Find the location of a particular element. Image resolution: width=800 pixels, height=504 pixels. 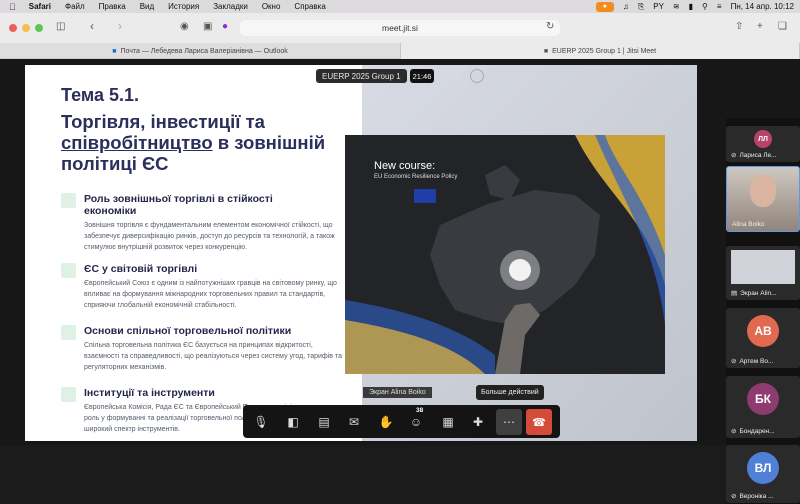

chat-button: ✉ is located at coordinates (354, 422).